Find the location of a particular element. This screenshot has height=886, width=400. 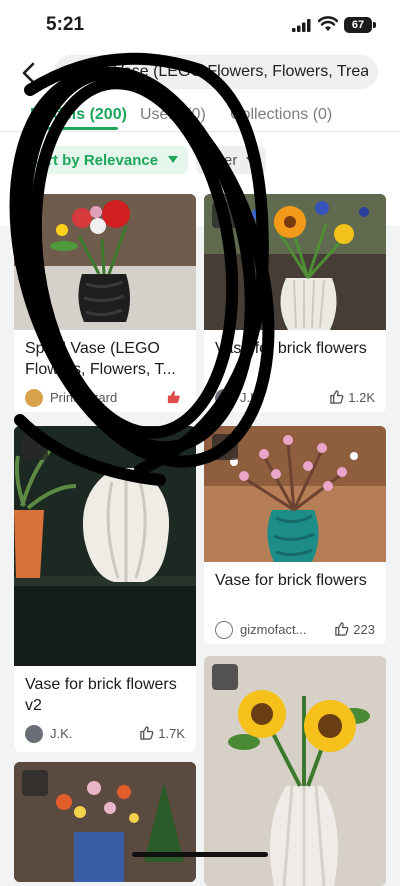

author-row: J.K. 1.7K is located at coordinates (105, 735).